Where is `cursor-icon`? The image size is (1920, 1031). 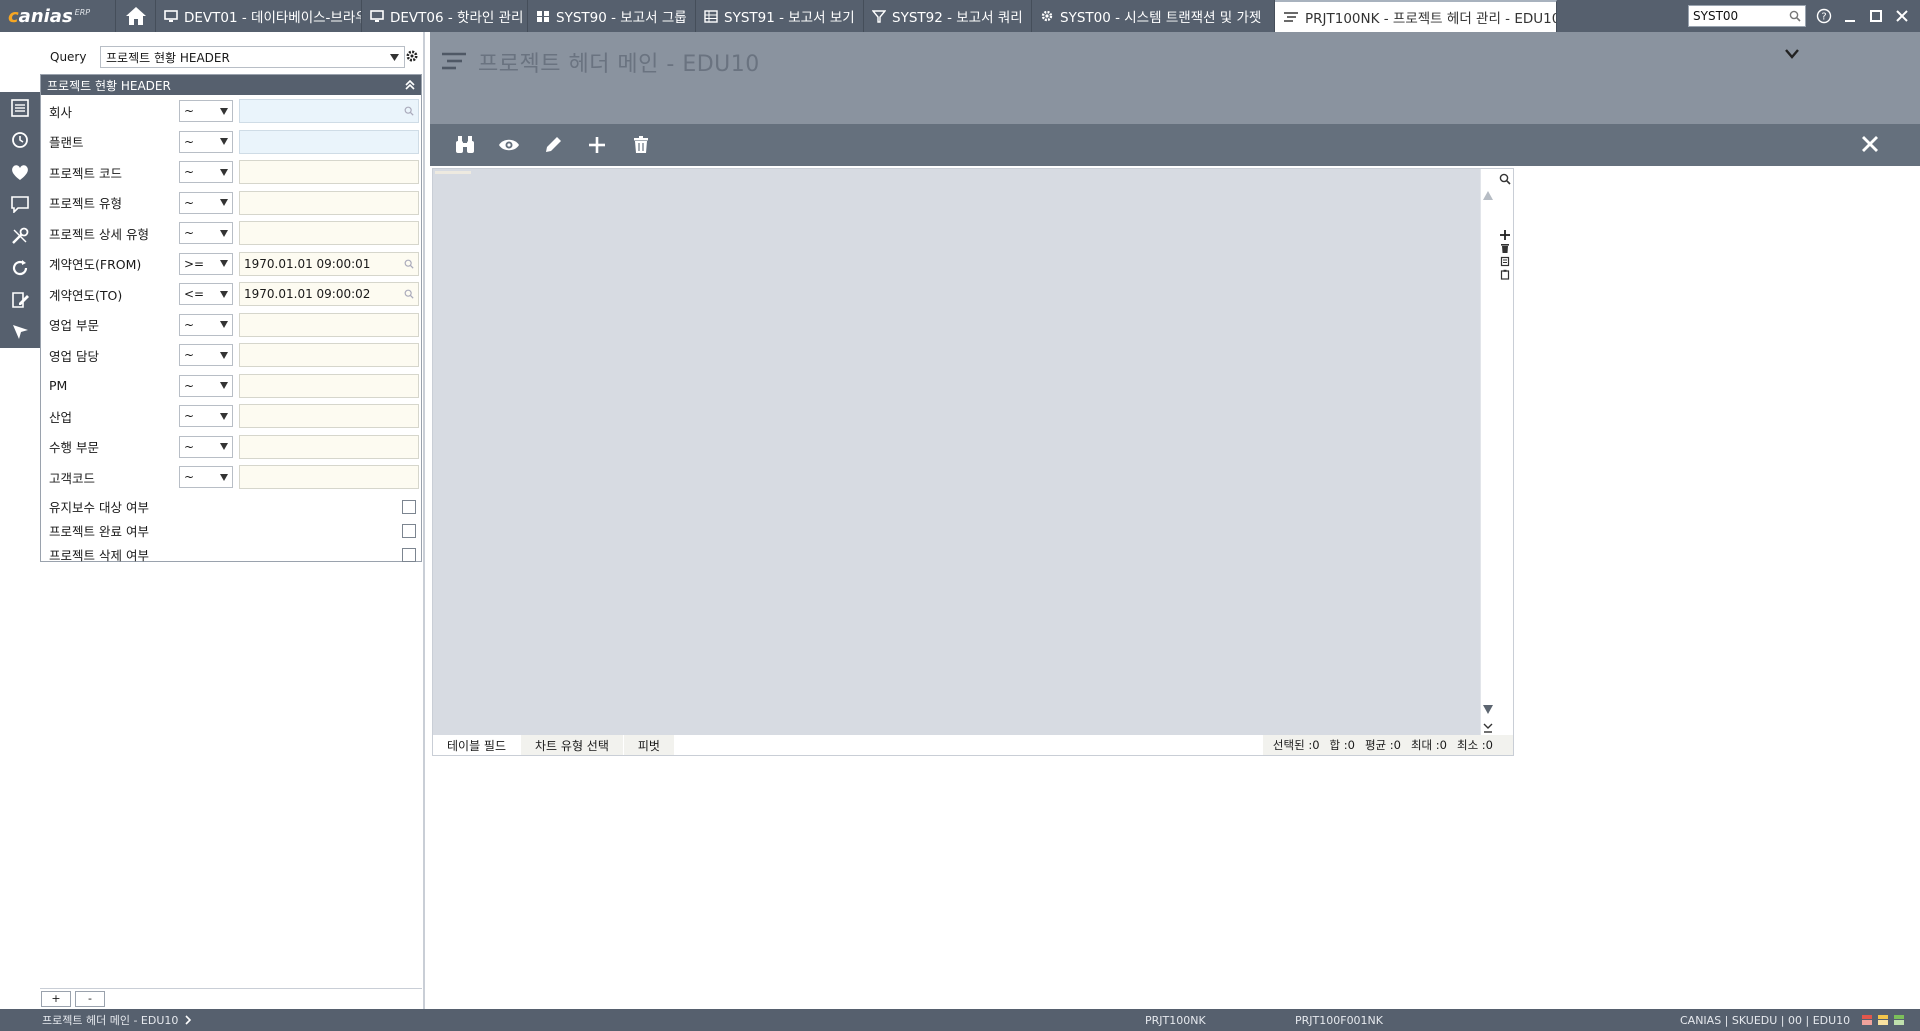
cursor-icon is located at coordinates (20, 332).